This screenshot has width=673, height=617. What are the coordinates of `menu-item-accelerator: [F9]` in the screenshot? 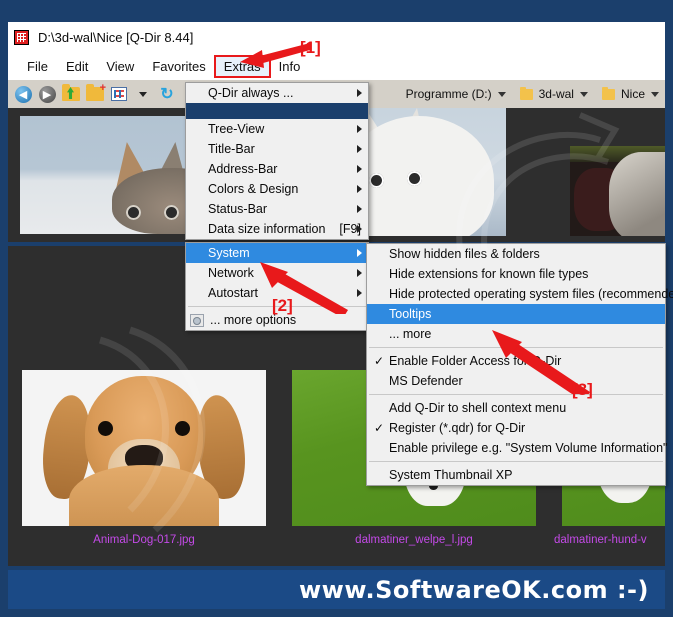 It's located at (350, 229).